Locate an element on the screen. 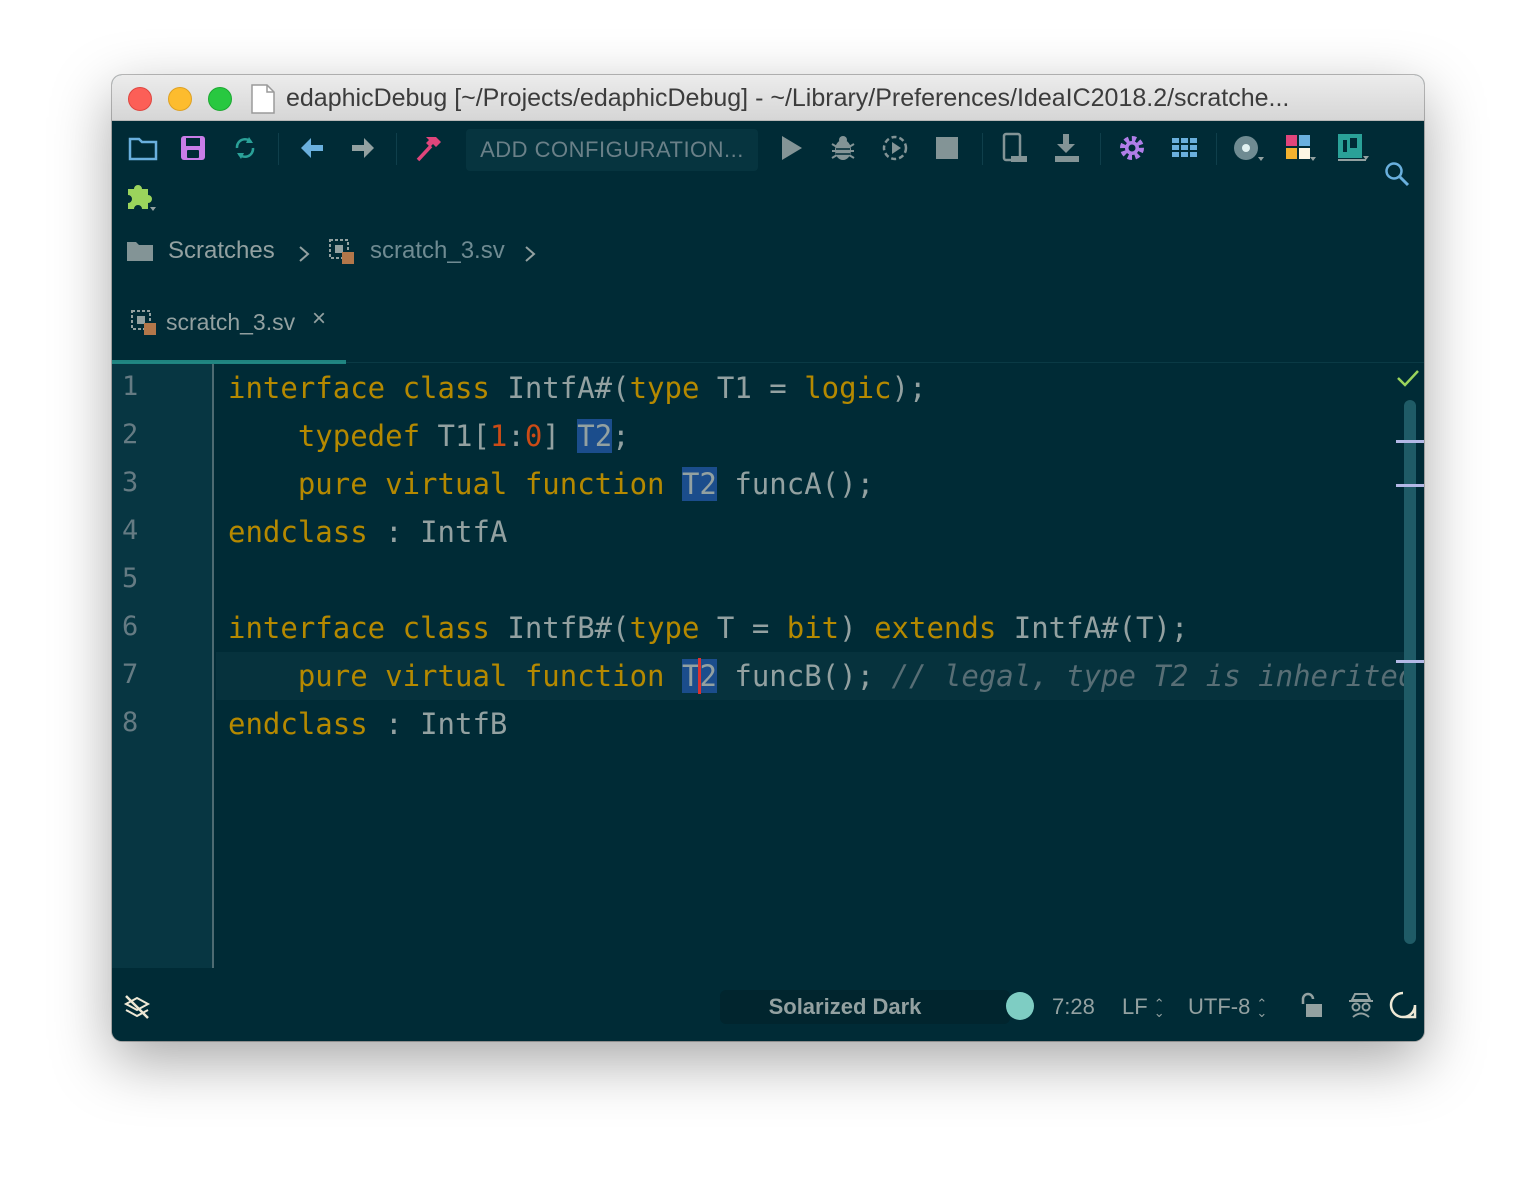  code-keyword: endclass is located at coordinates (298, 532).